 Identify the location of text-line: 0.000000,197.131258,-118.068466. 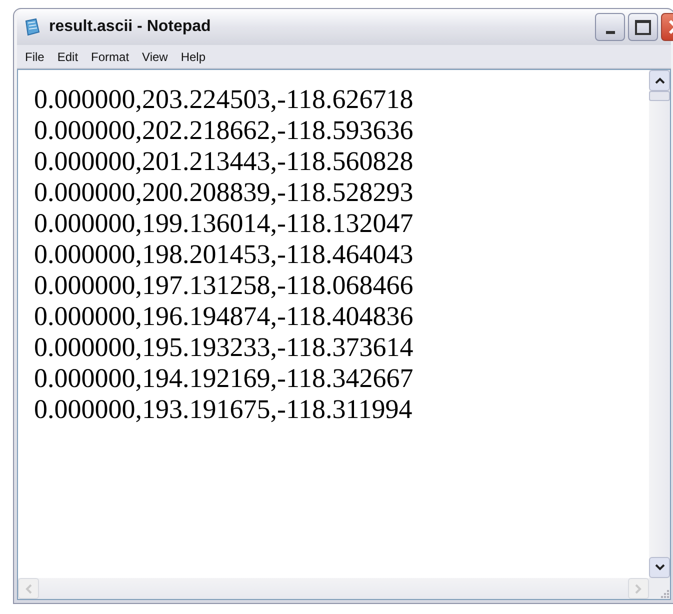
(224, 285).